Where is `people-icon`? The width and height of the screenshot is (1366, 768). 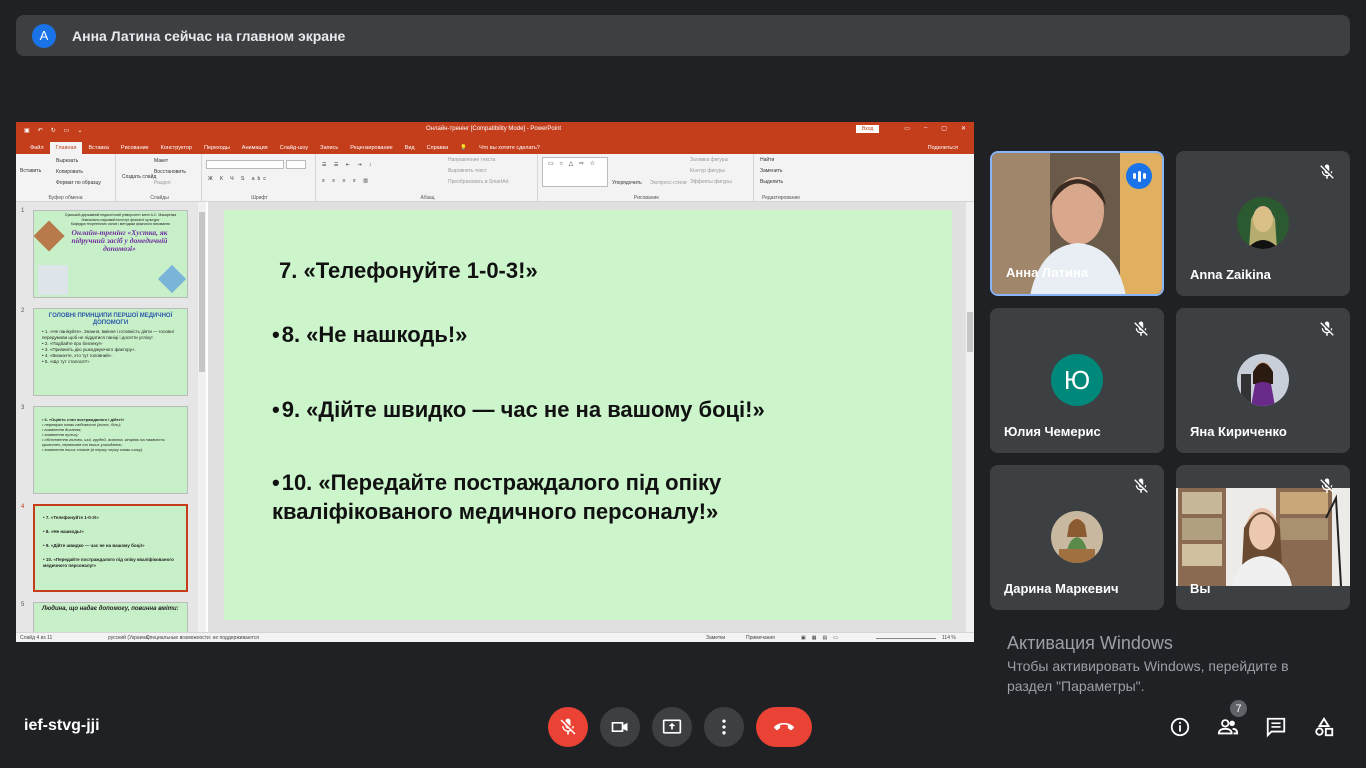 people-icon is located at coordinates (1228, 727).